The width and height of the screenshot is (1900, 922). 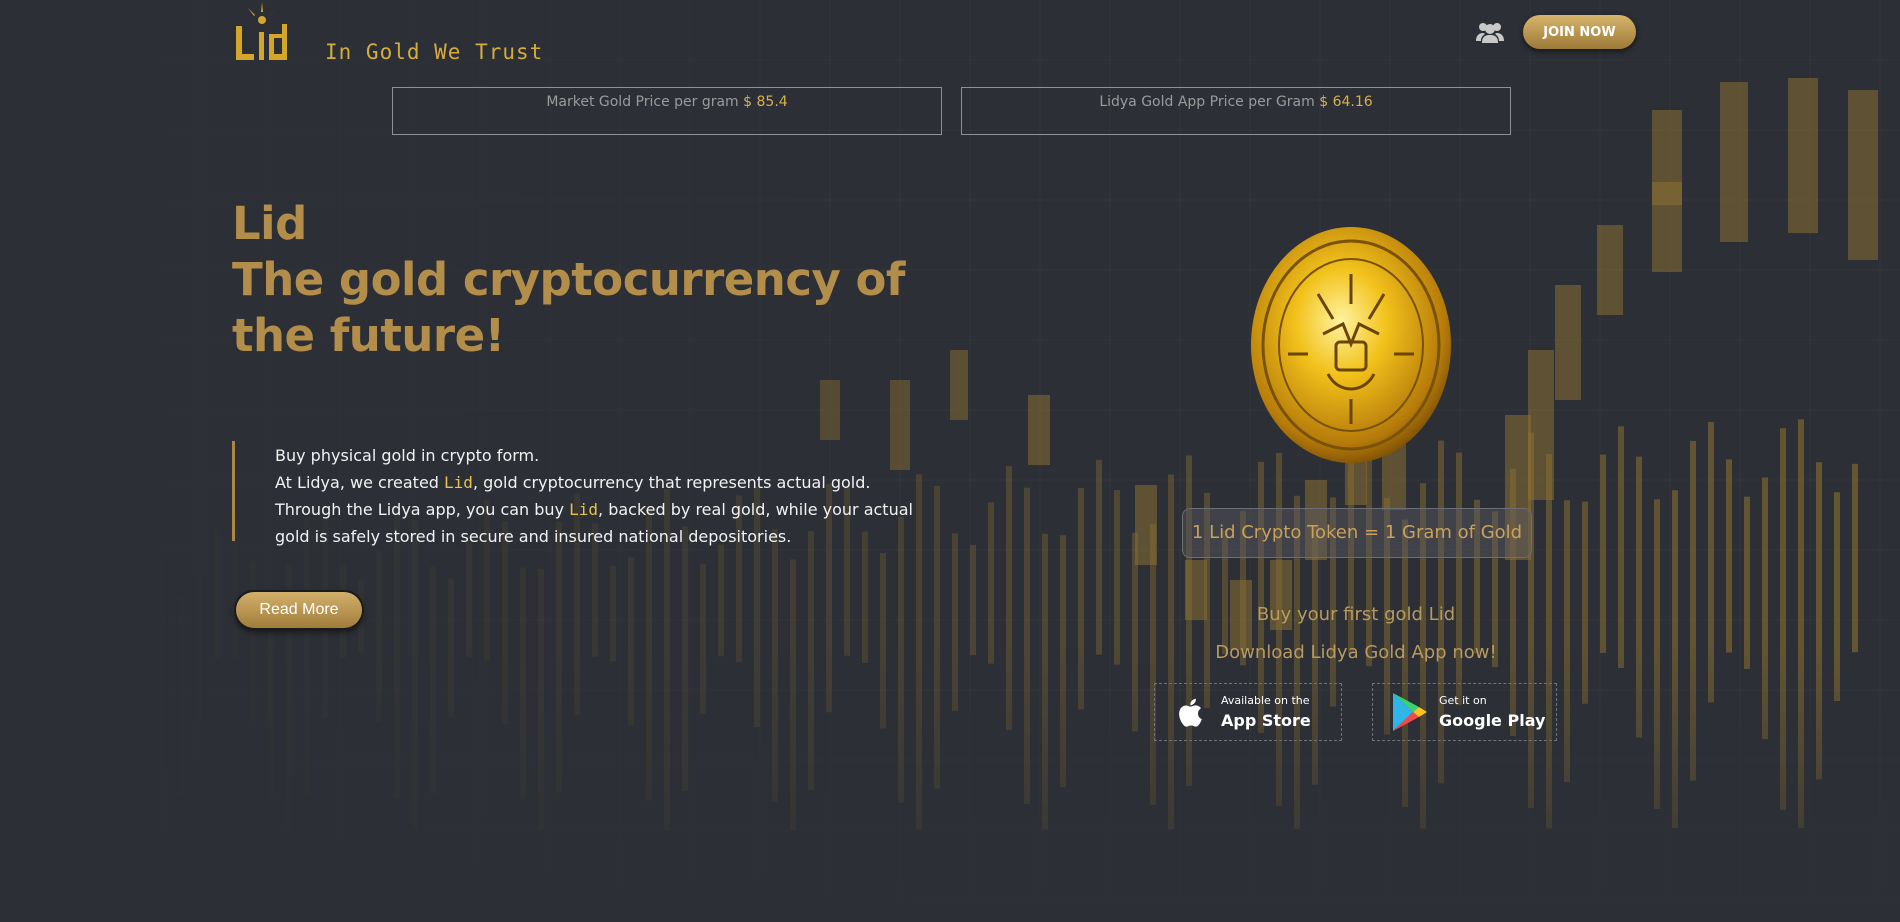 I want to click on apple-icon, so click(x=1190, y=712).